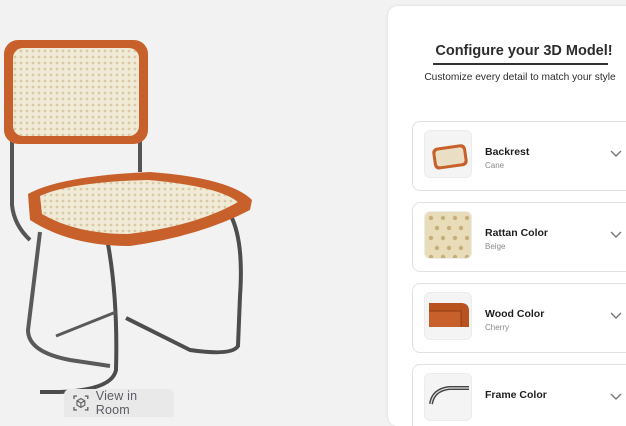  I want to click on view-in-room-label: View in Room, so click(116, 403).